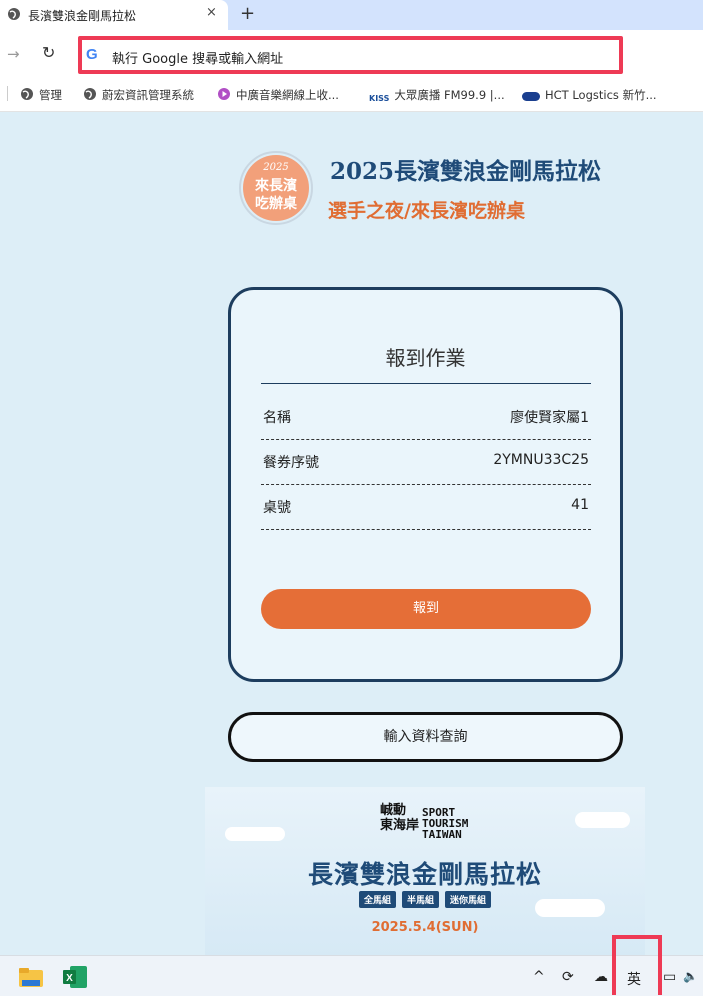  What do you see at coordinates (92, 54) in the screenshot?
I see `google-icon: G` at bounding box center [92, 54].